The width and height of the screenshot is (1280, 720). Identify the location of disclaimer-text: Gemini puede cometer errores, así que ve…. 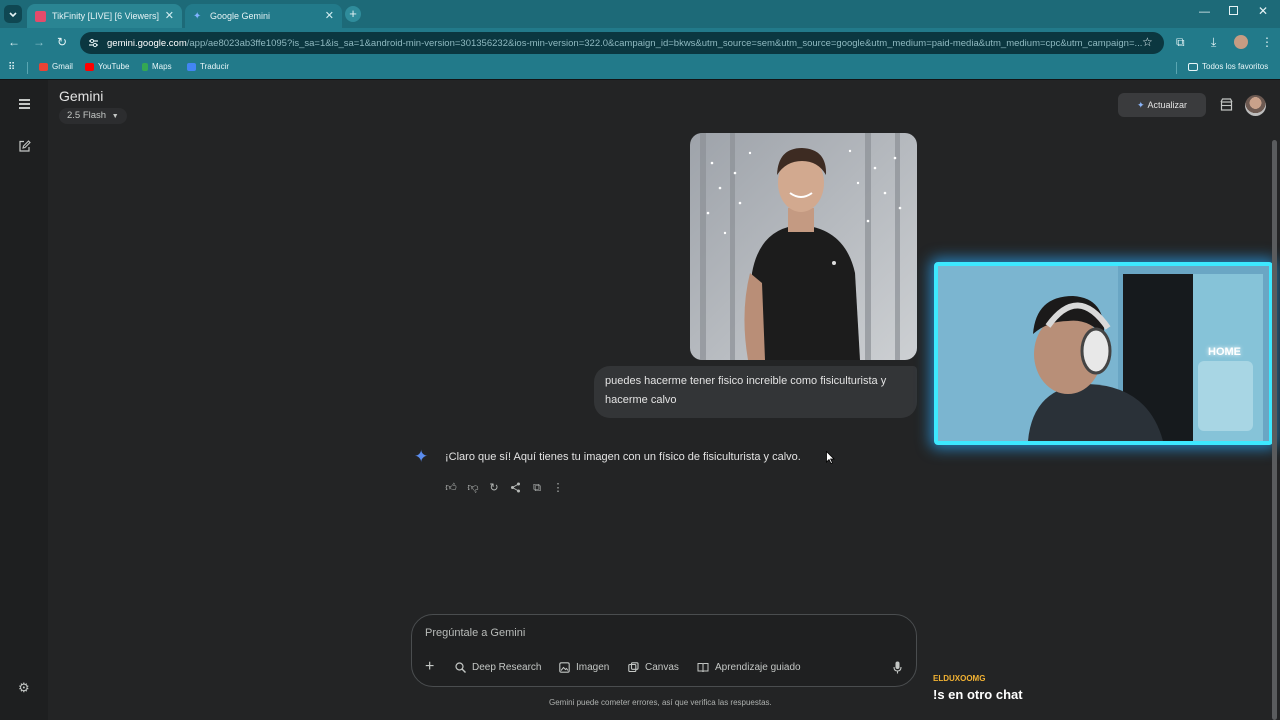
(660, 702).